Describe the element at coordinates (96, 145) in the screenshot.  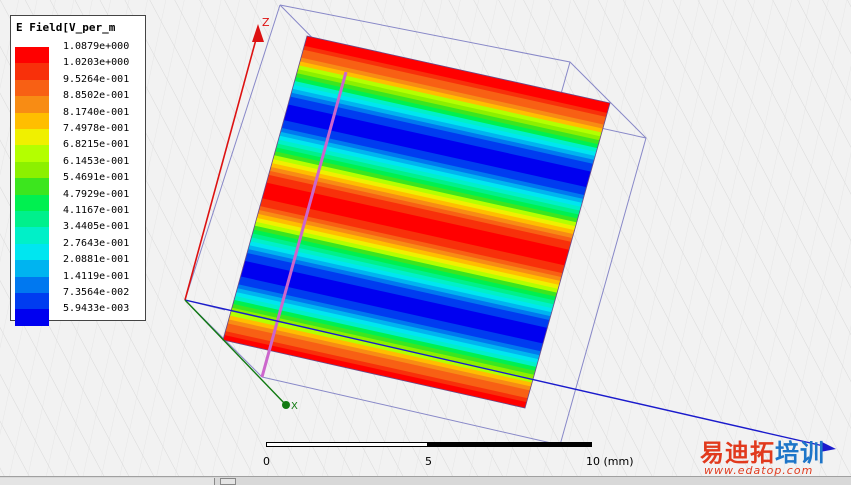
I see `legend-value: 6.8215e-001` at that location.